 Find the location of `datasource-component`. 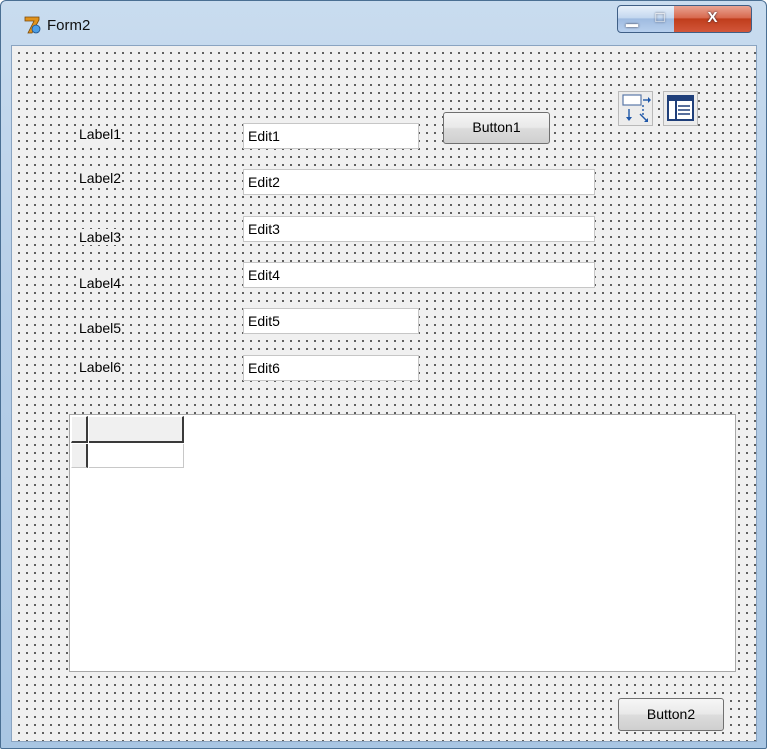

datasource-component is located at coordinates (680, 108).